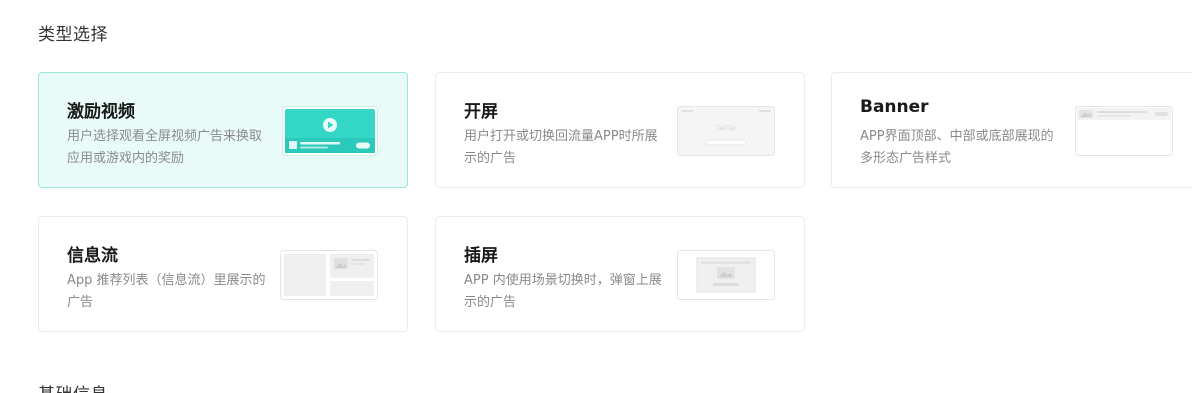  I want to click on ad-type-card-feed: 信息流 App 推荐列表（信息流）里展示的广告, so click(223, 274).